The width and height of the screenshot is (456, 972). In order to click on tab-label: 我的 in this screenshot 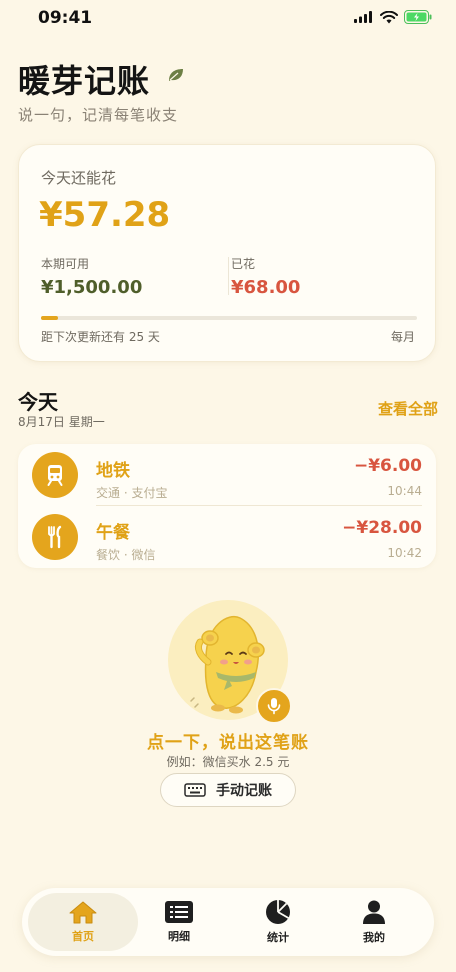, I will do `click(374, 937)`.